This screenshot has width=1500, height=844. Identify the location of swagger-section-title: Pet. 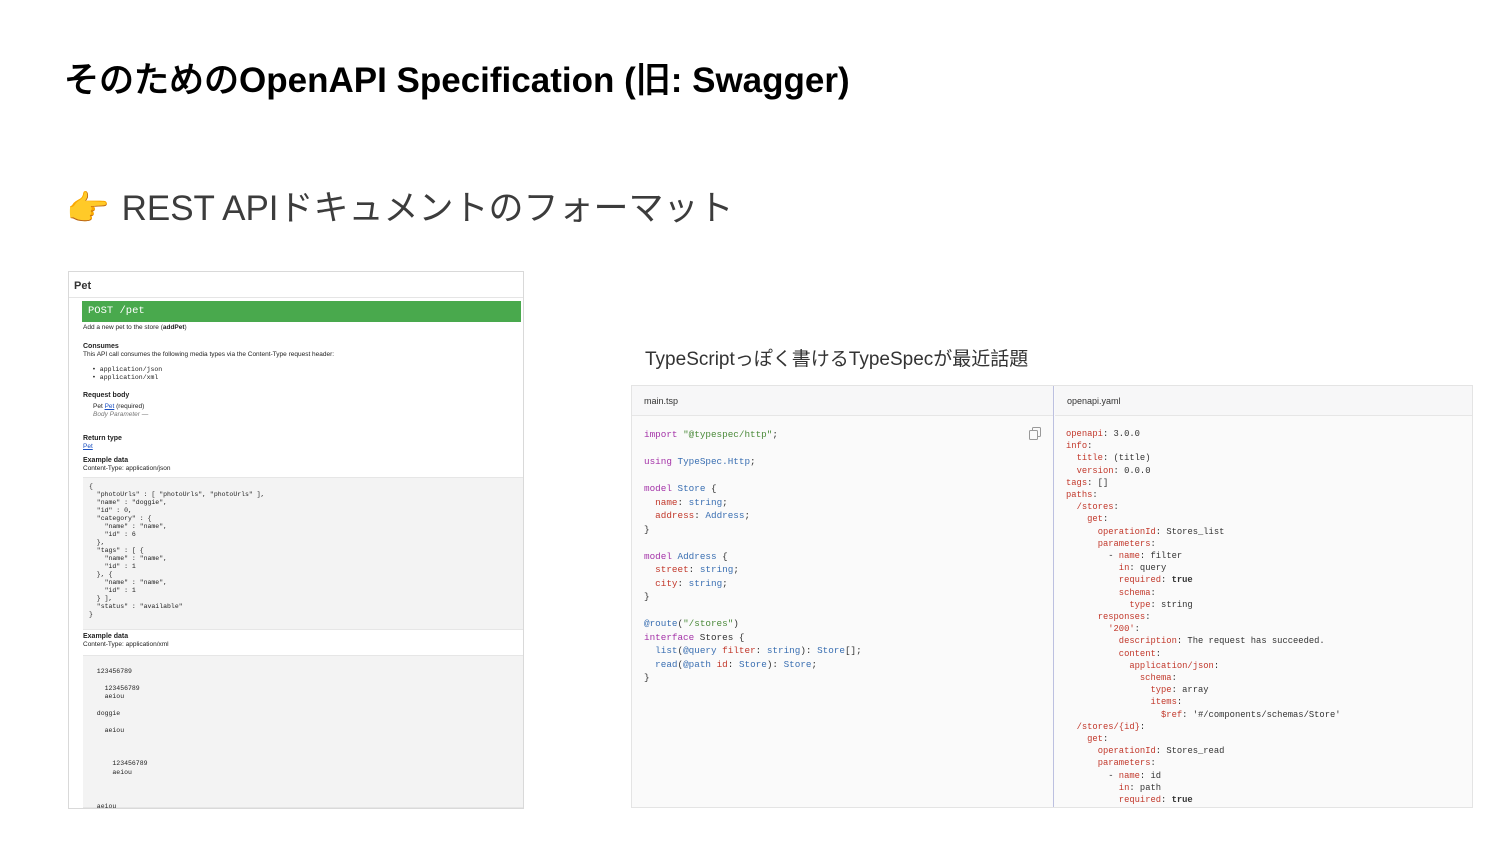
(296, 285).